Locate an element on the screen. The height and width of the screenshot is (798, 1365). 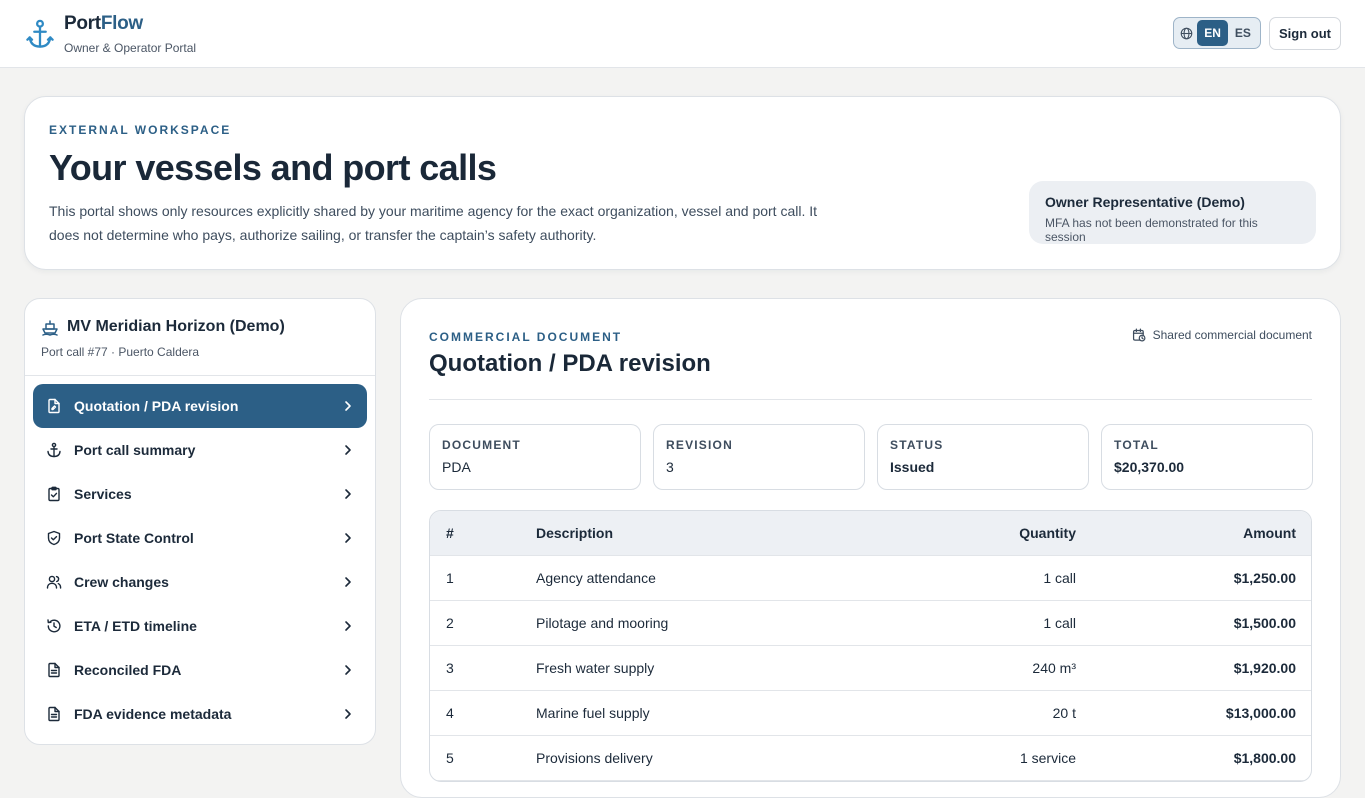
page-title: Your vessels and port calls is located at coordinates (273, 167).